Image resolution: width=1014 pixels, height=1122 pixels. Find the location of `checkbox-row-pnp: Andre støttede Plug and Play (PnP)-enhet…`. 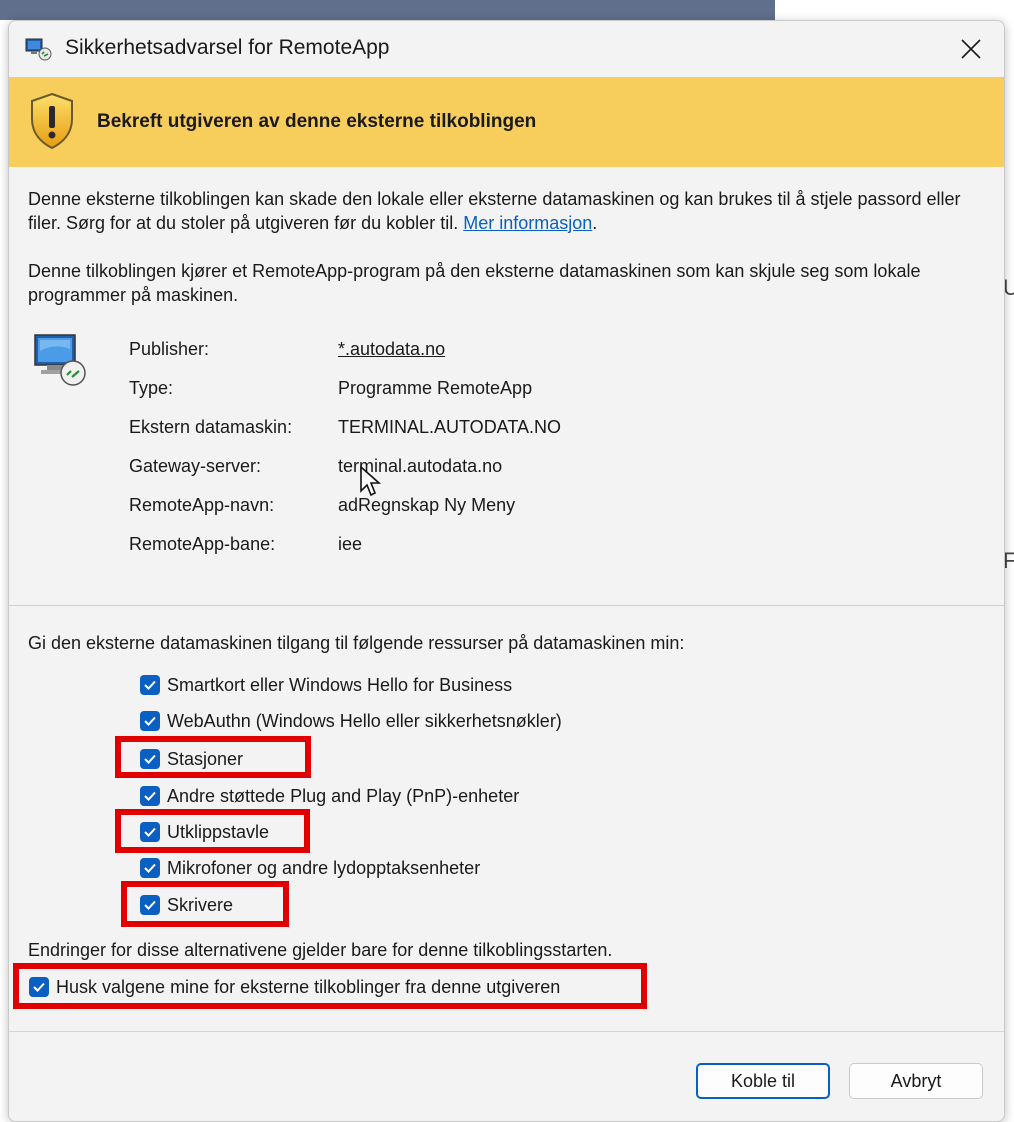

checkbox-row-pnp: Andre støttede Plug and Play (PnP)-enhet… is located at coordinates (329, 796).